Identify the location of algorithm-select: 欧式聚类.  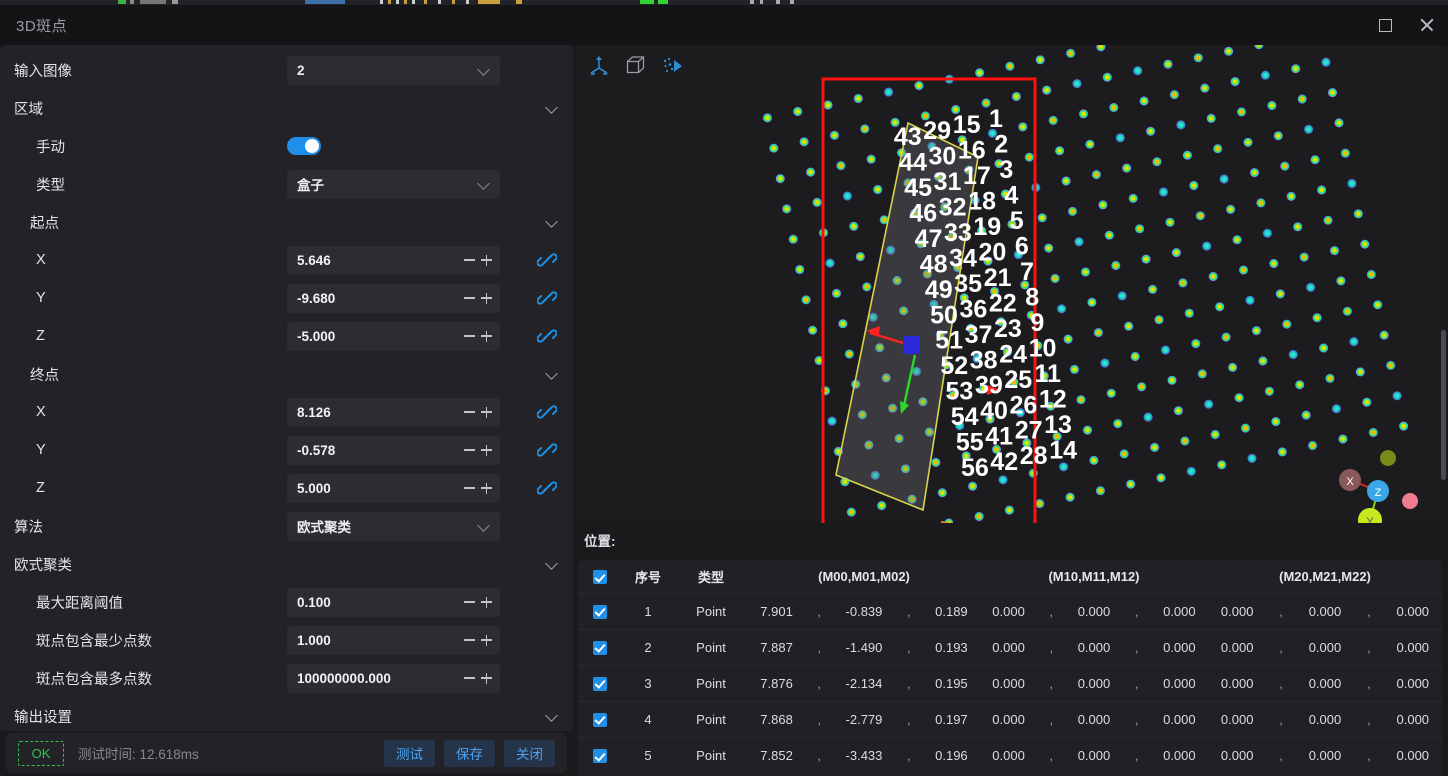
(393, 526).